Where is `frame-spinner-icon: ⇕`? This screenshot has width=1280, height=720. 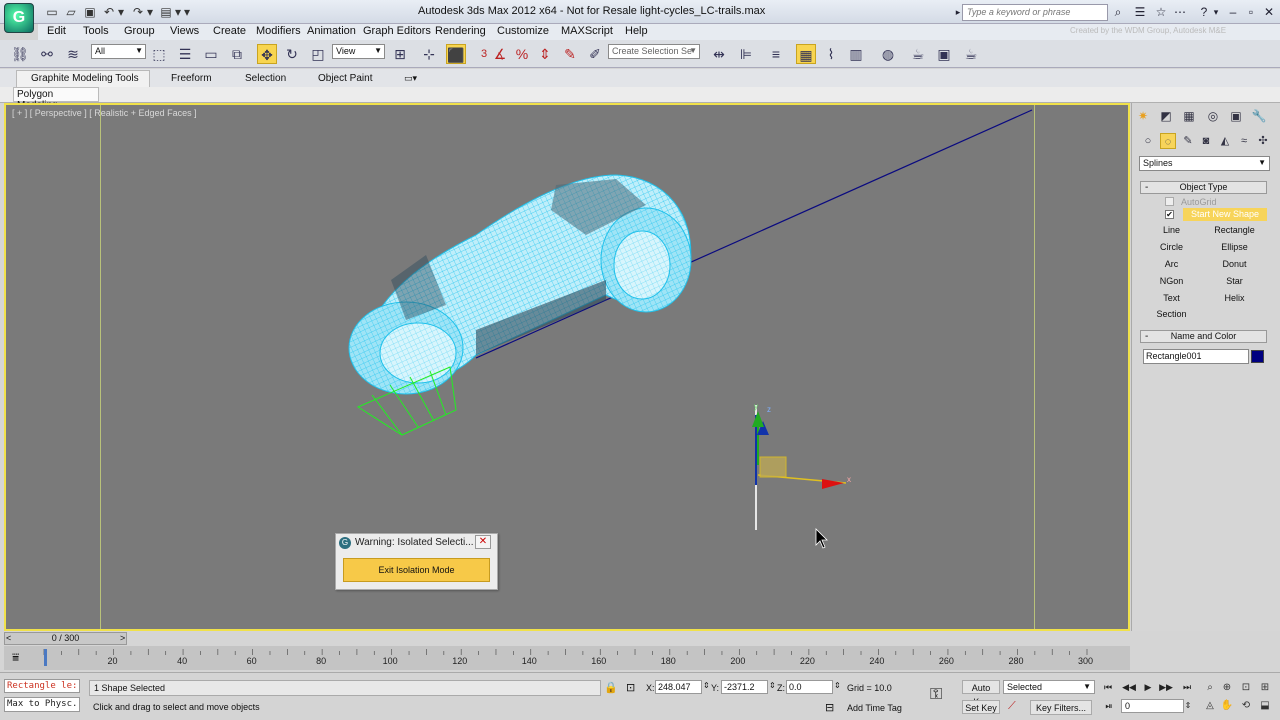 frame-spinner-icon: ⇕ is located at coordinates (1188, 706).